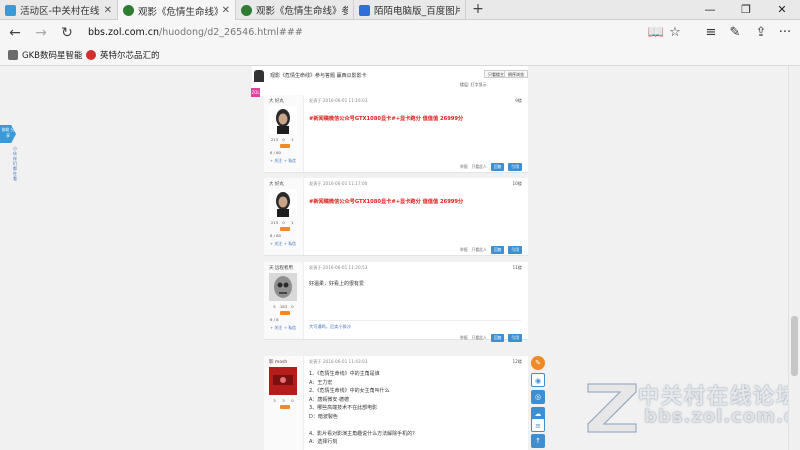 The height and width of the screenshot is (450, 800). Describe the element at coordinates (517, 268) in the screenshot. I see `post-floor-label: 11楼` at that location.